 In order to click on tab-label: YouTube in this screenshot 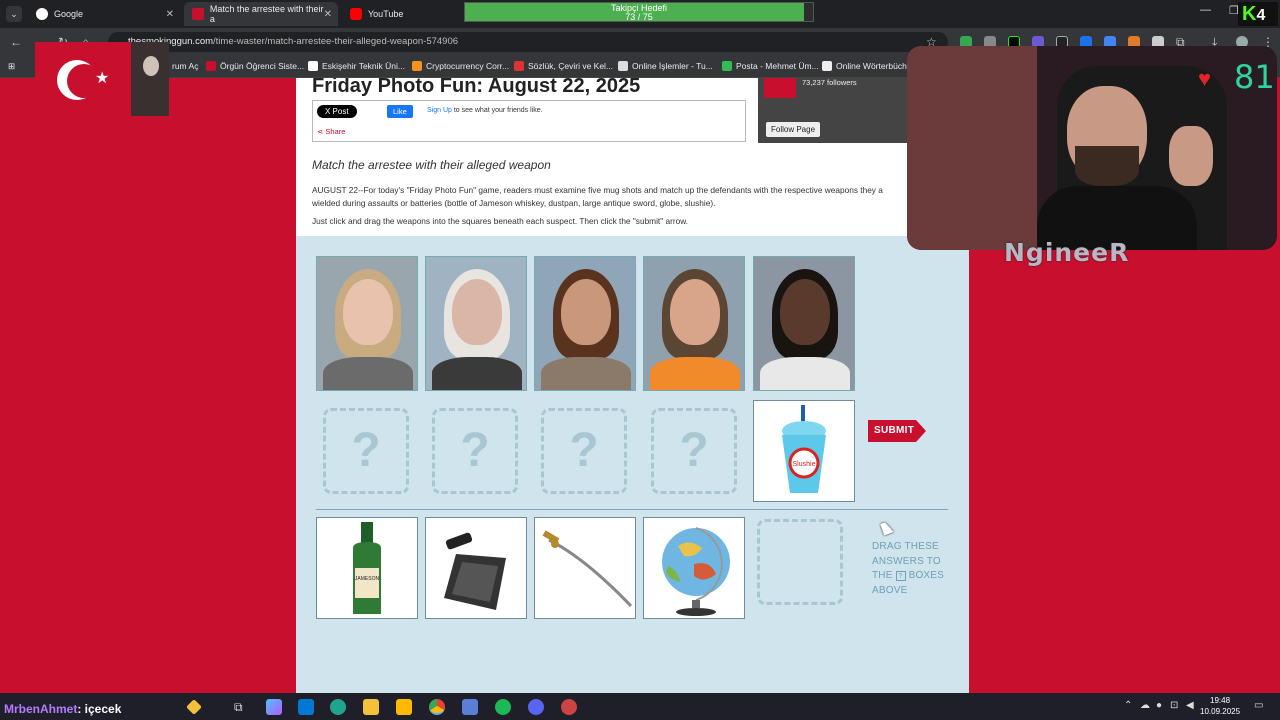, I will do `click(386, 14)`.